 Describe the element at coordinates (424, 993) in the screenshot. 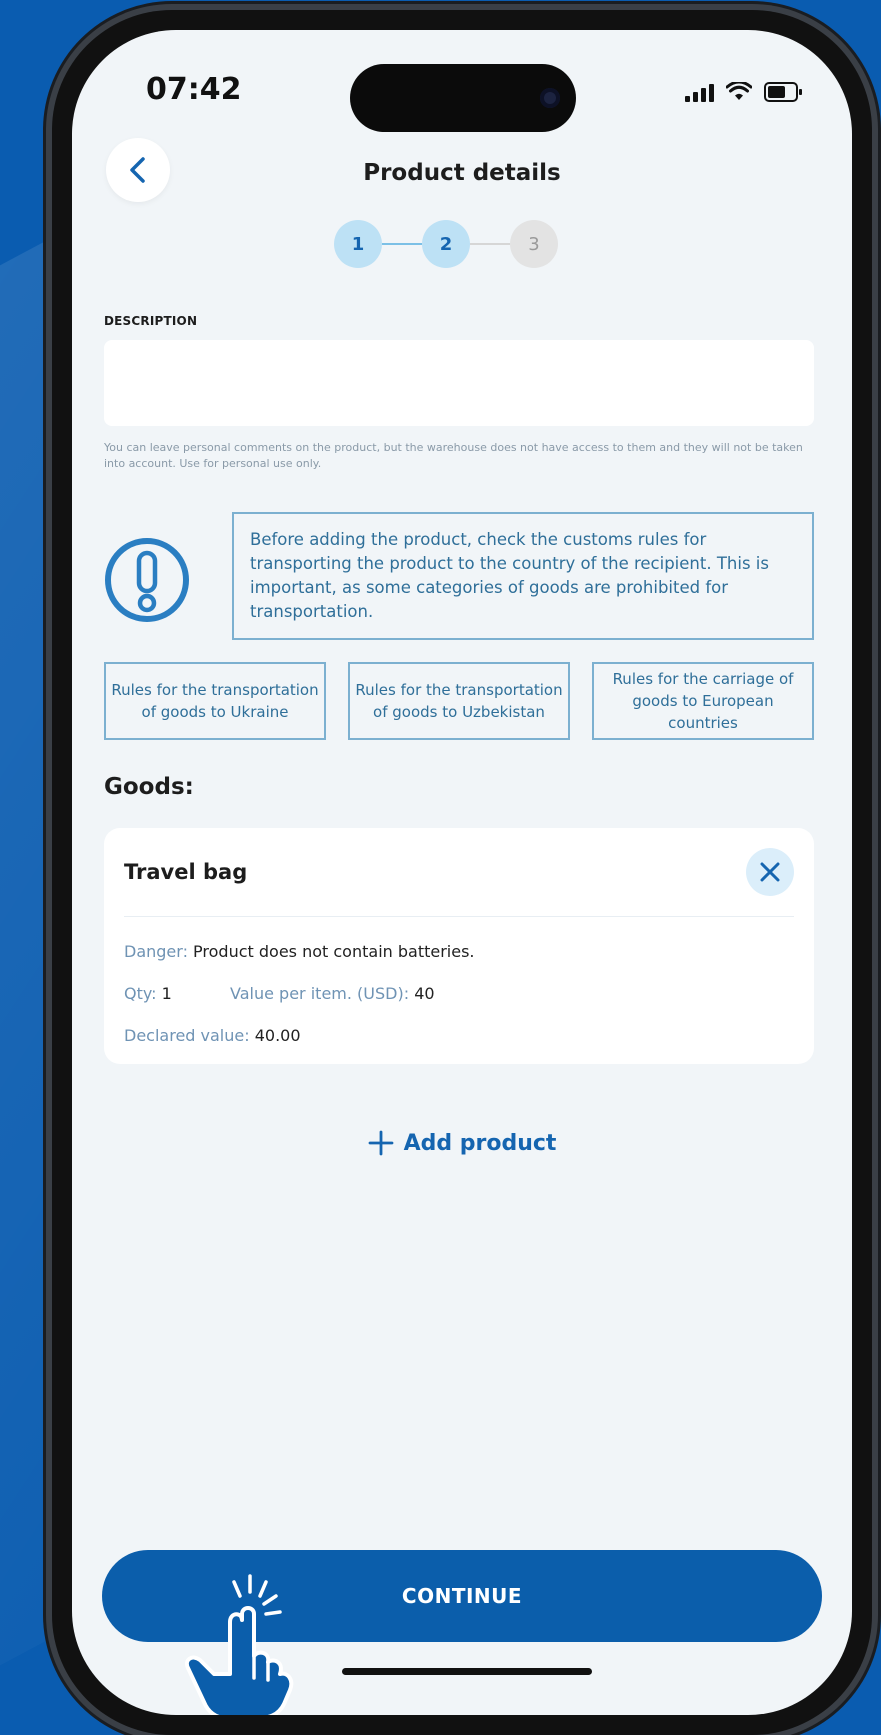

I see `value-per-item-value: 40` at that location.